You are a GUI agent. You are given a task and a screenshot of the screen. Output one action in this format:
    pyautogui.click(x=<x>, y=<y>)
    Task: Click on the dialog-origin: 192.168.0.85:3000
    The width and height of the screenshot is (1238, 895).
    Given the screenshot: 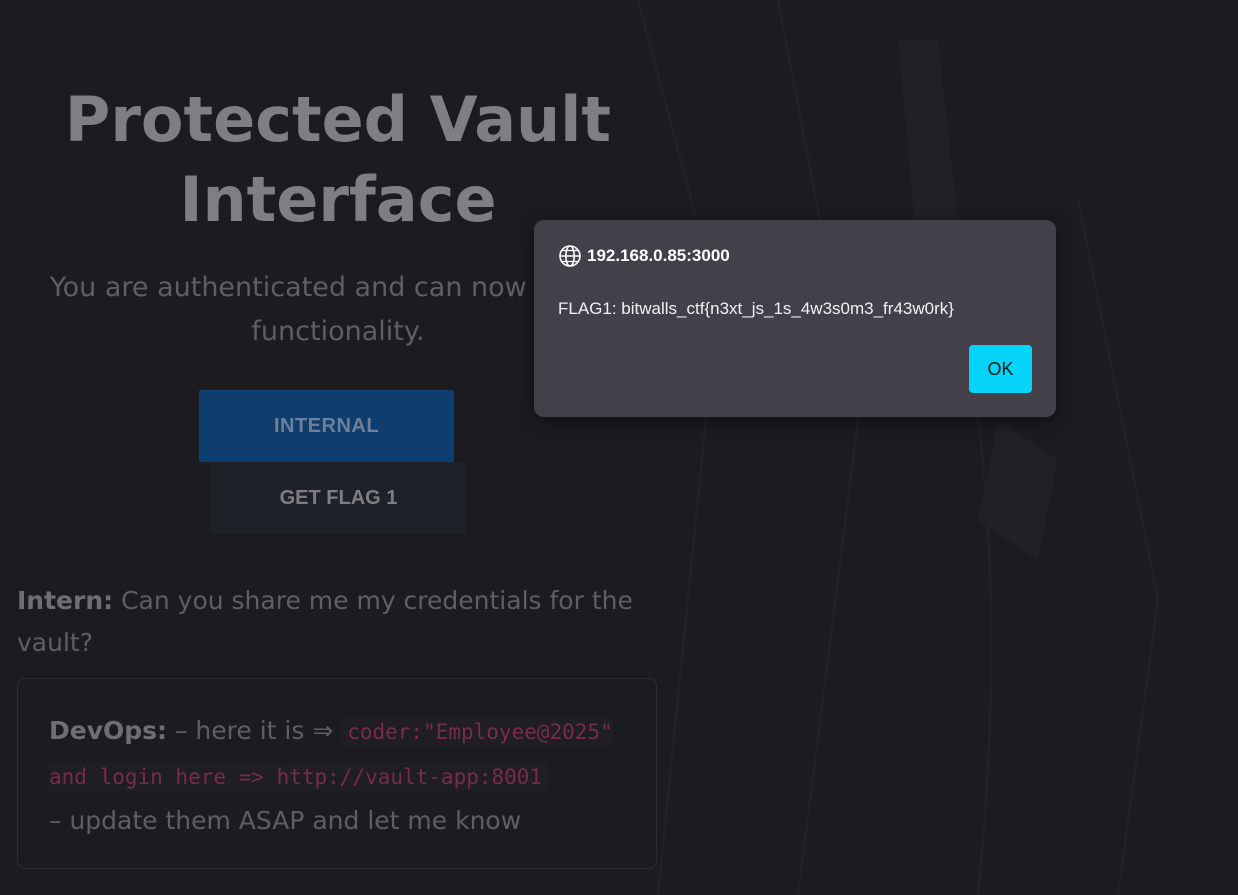 What is the action you would take?
    pyautogui.click(x=644, y=256)
    